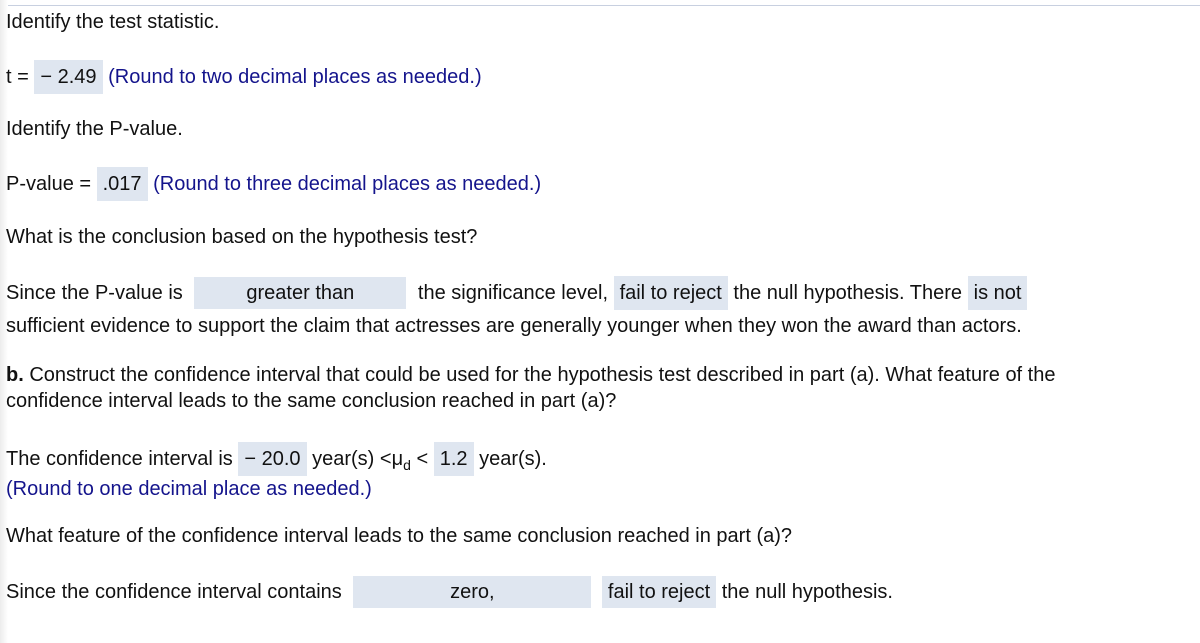  Describe the element at coordinates (659, 592) in the screenshot. I see `feature-decision-dropdown: fail to reject` at that location.